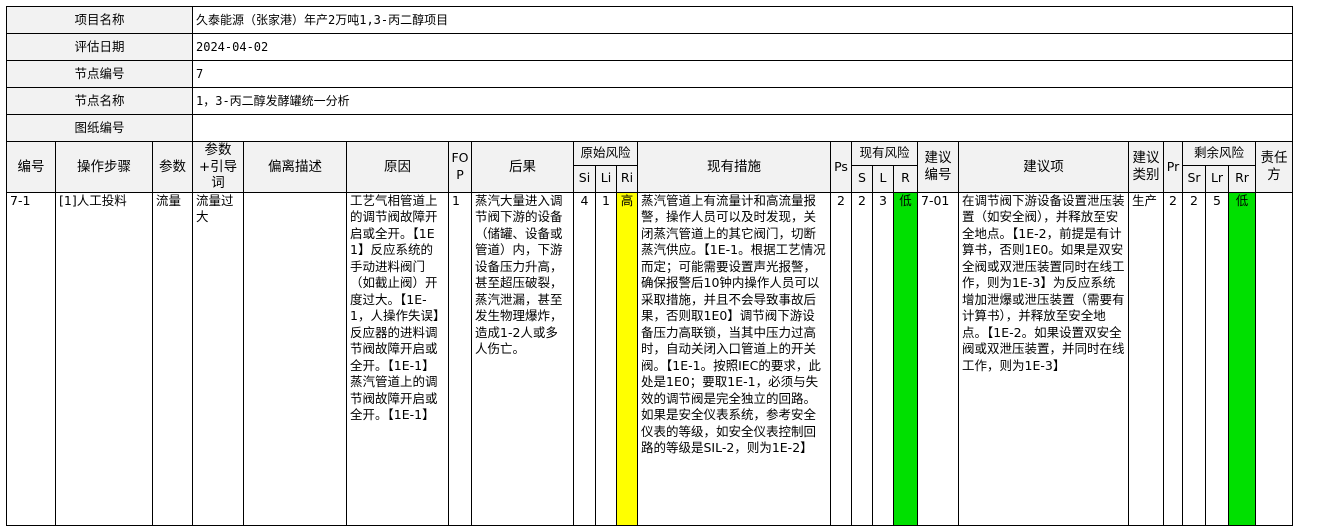 Image resolution: width=1320 pixels, height=528 pixels. Describe the element at coordinates (584, 358) in the screenshot. I see `row-si: 4` at that location.